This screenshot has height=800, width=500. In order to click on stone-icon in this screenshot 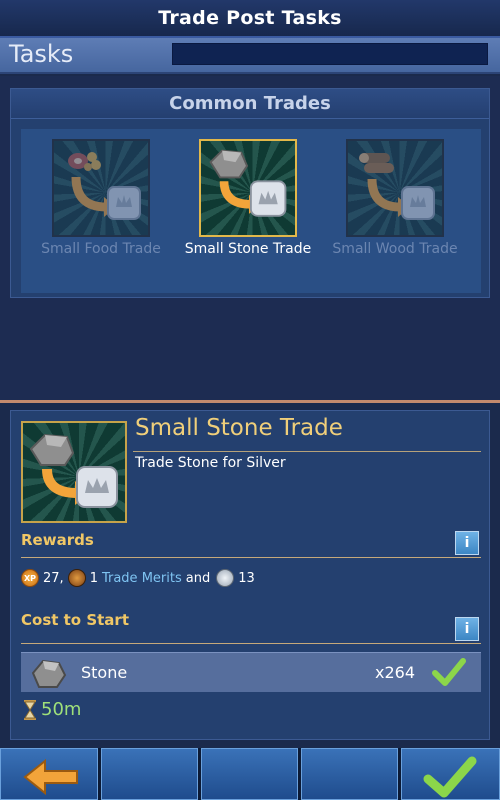, I will do `click(49, 673)`.